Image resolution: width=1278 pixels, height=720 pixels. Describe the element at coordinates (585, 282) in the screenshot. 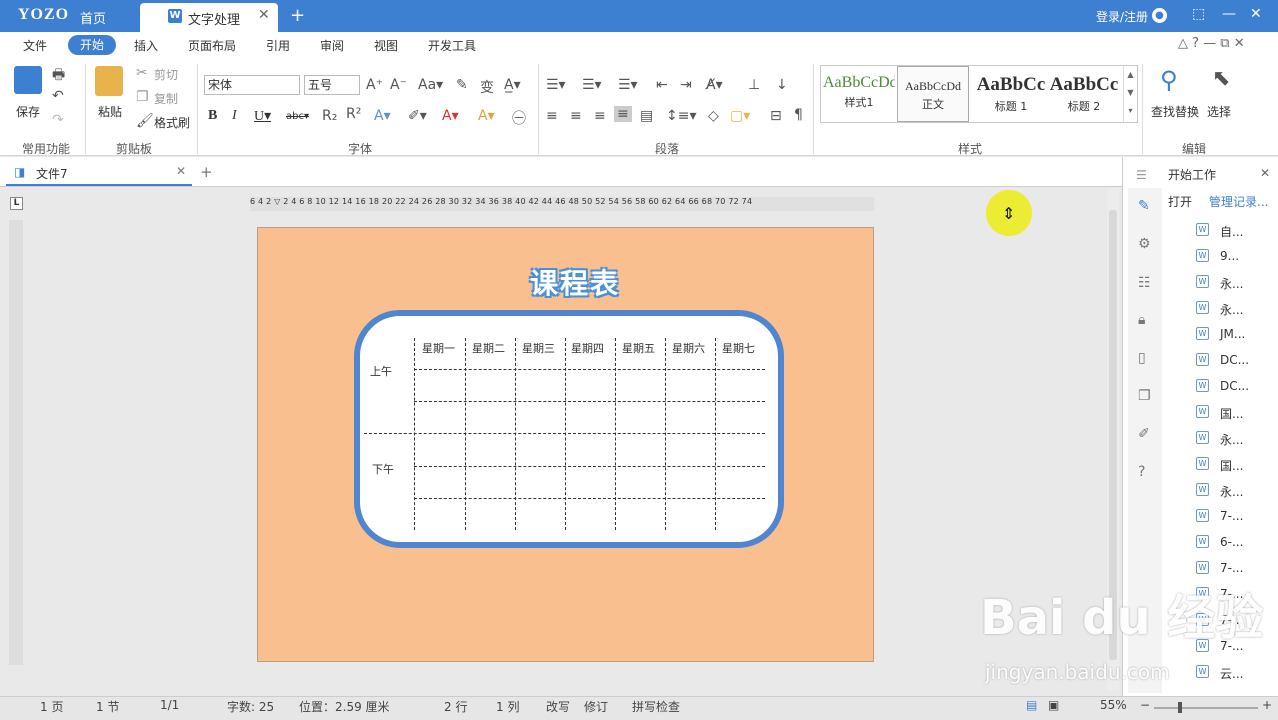

I see `schedule-title: 课程表` at that location.